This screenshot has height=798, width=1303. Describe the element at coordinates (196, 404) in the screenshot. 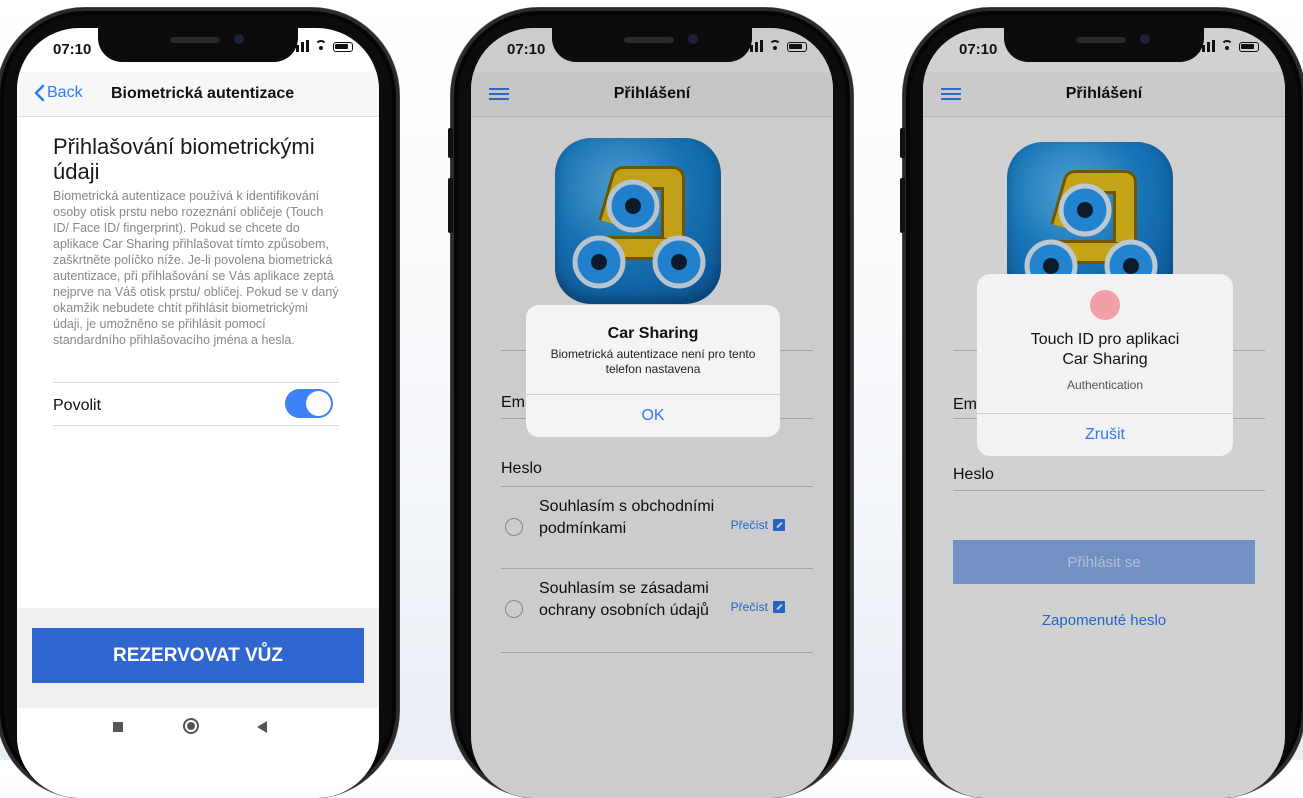

I see `enable-biometric-row: Povolit` at that location.